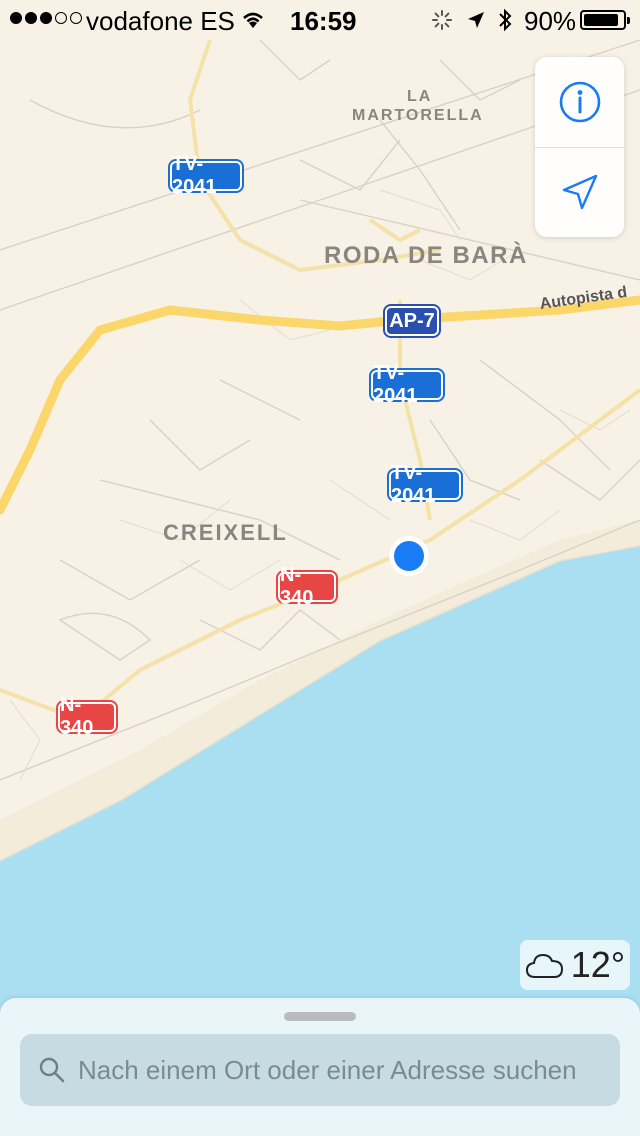  Describe the element at coordinates (598, 964) in the screenshot. I see `weather-temperature: 12°` at that location.